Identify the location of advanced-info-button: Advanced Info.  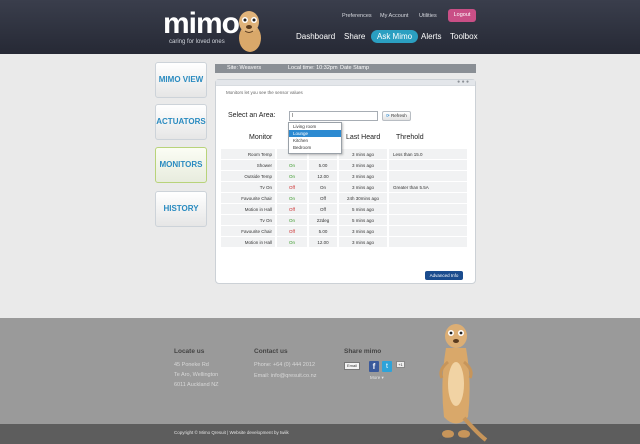
(444, 275).